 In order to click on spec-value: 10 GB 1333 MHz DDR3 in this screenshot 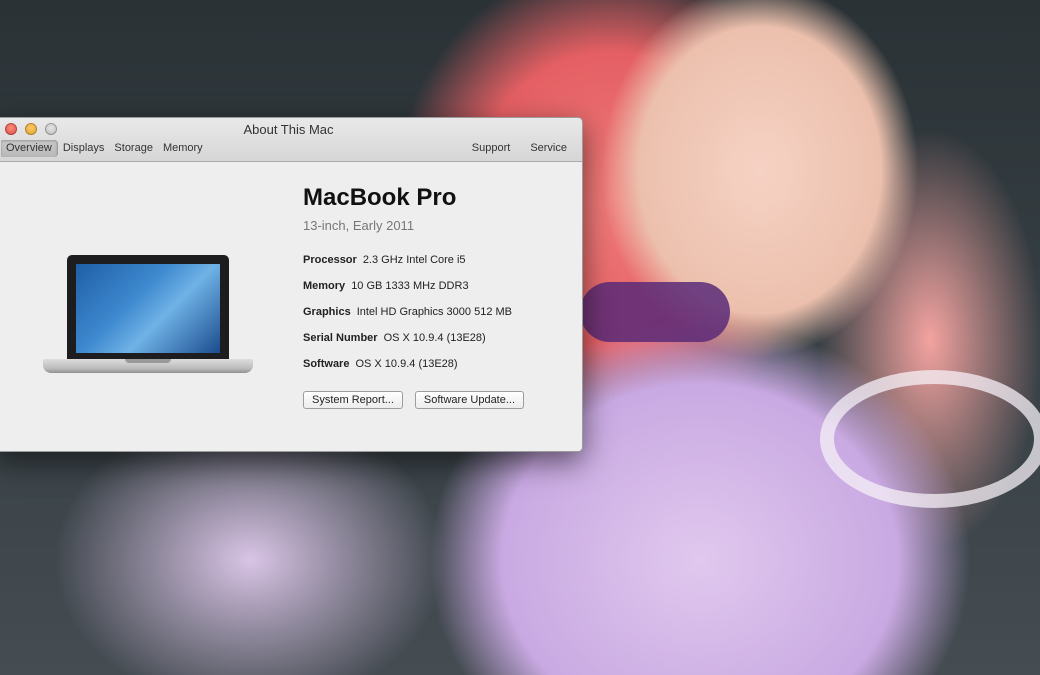, I will do `click(410, 286)`.